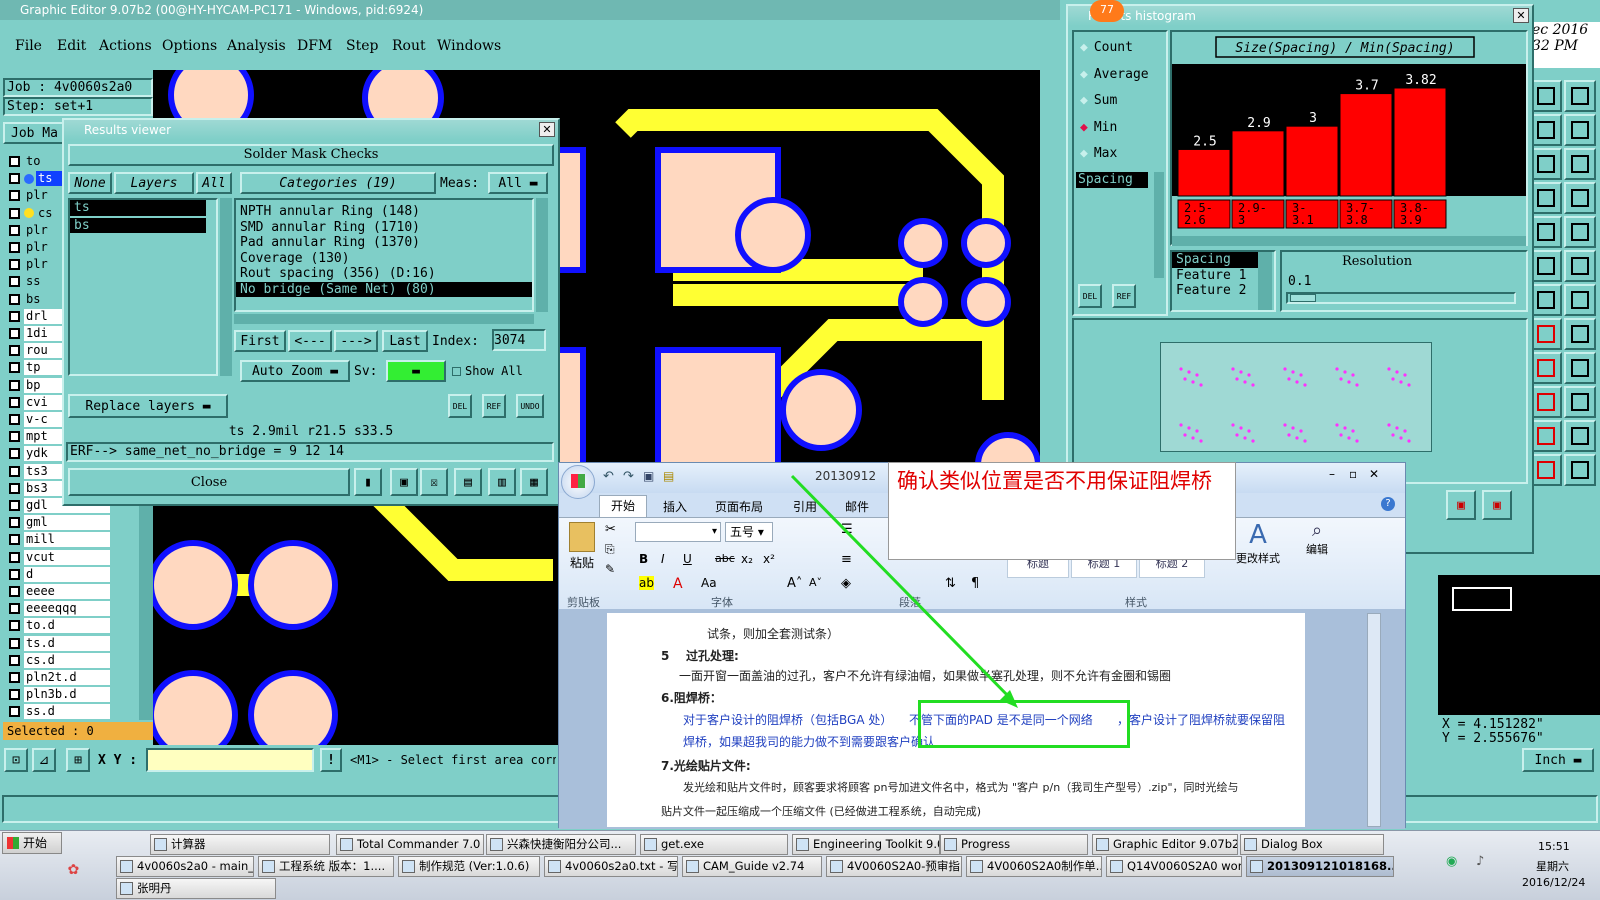 The height and width of the screenshot is (900, 1600). I want to click on format-painter-icon: ✎, so click(610, 569).